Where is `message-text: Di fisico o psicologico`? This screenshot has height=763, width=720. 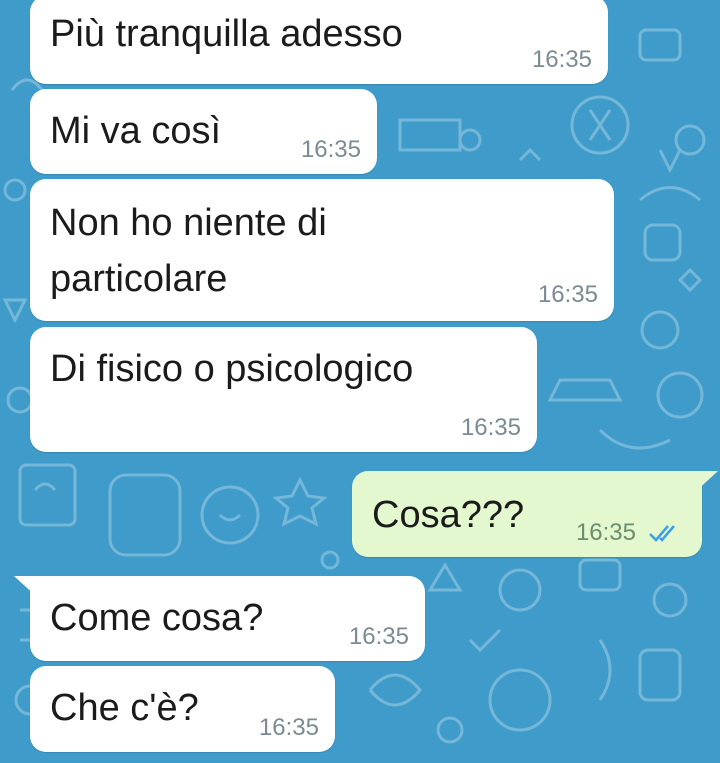 message-text: Di fisico o psicologico is located at coordinates (232, 369).